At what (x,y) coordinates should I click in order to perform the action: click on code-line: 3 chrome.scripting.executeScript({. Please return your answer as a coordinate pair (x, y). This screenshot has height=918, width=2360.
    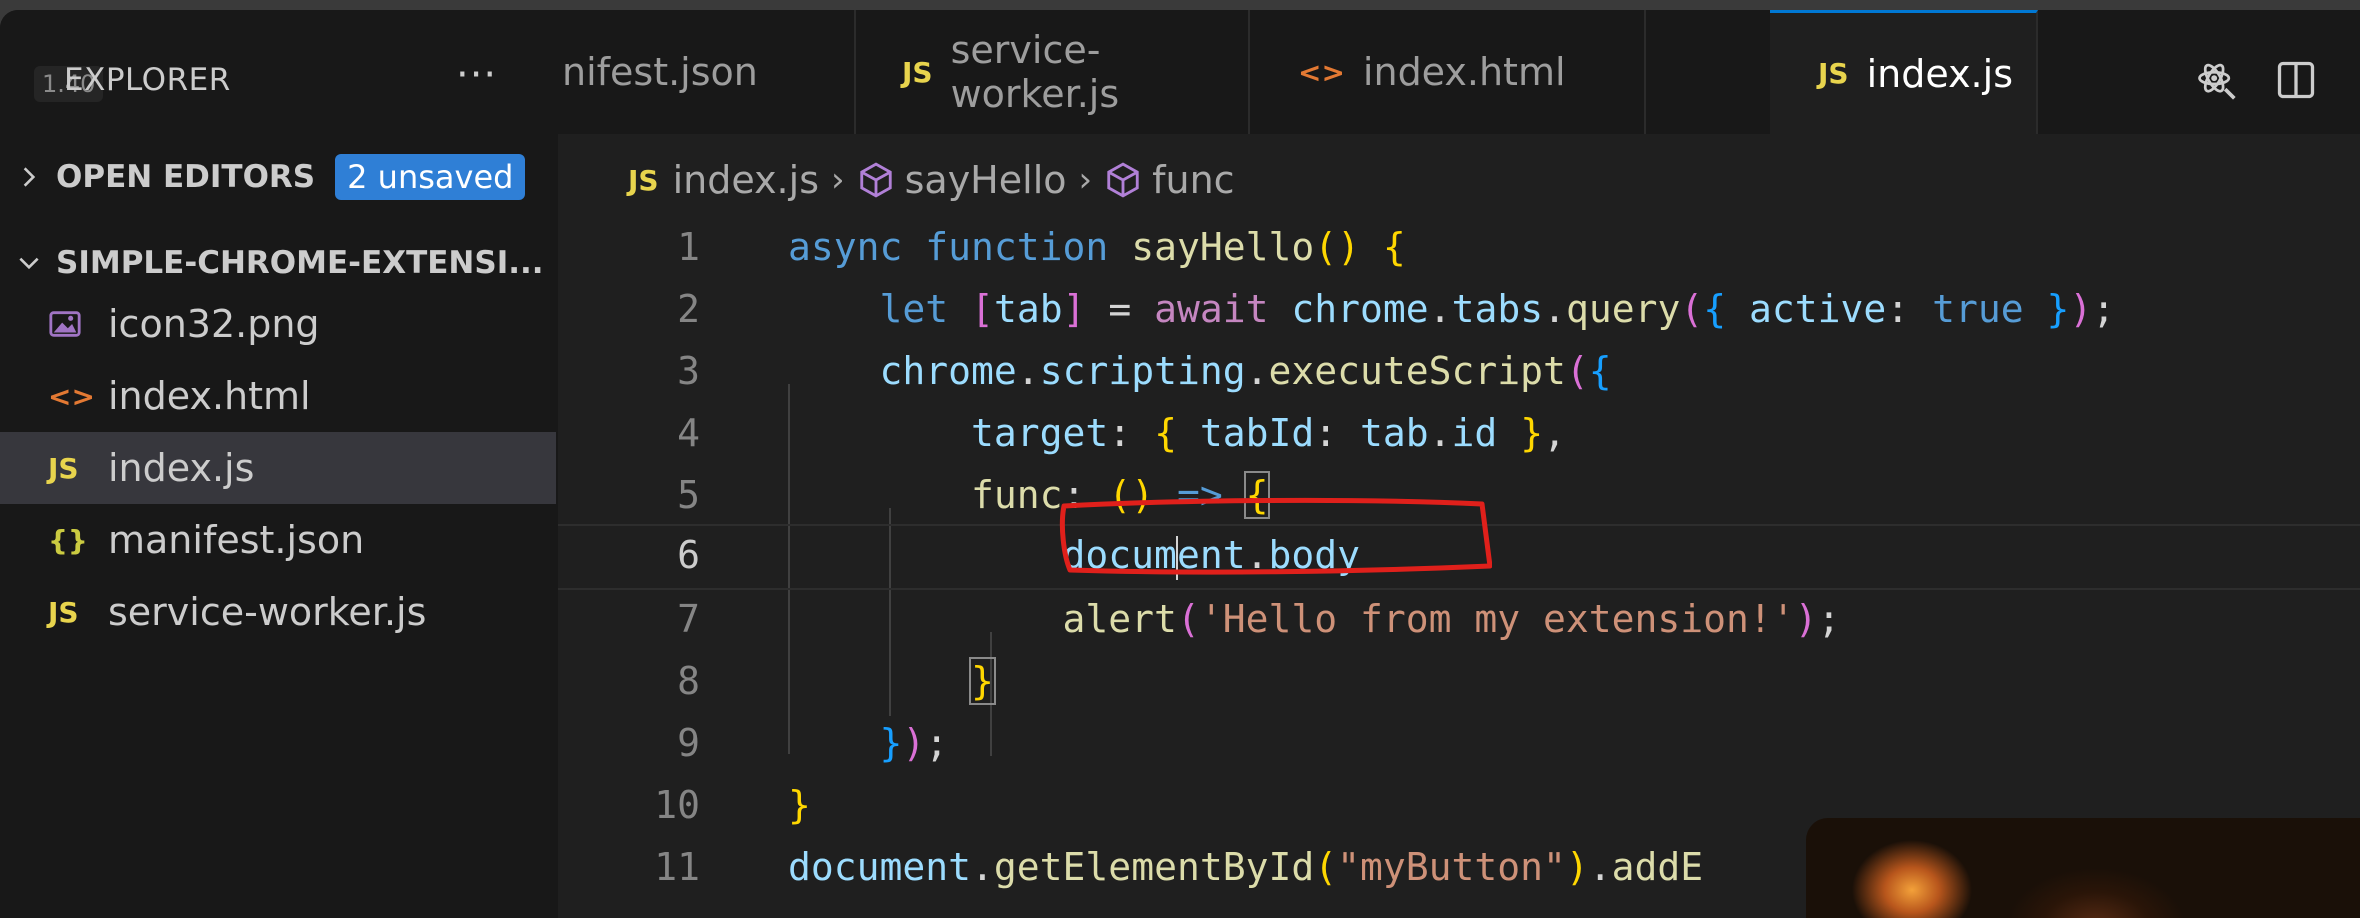
    Looking at the image, I should click on (1459, 371).